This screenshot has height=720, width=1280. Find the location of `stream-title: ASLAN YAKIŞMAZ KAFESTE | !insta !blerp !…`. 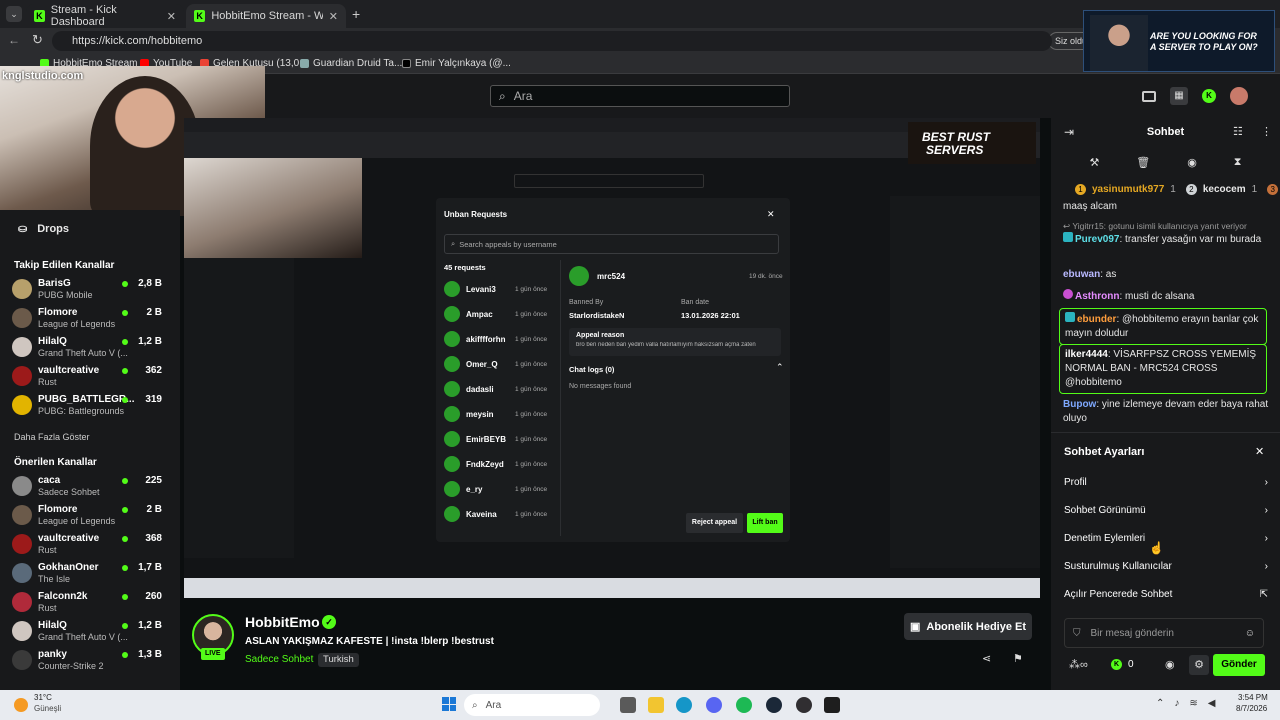

stream-title: ASLAN YAKIŞMAZ KAFESTE | !insta !blerp !… is located at coordinates (369, 641).